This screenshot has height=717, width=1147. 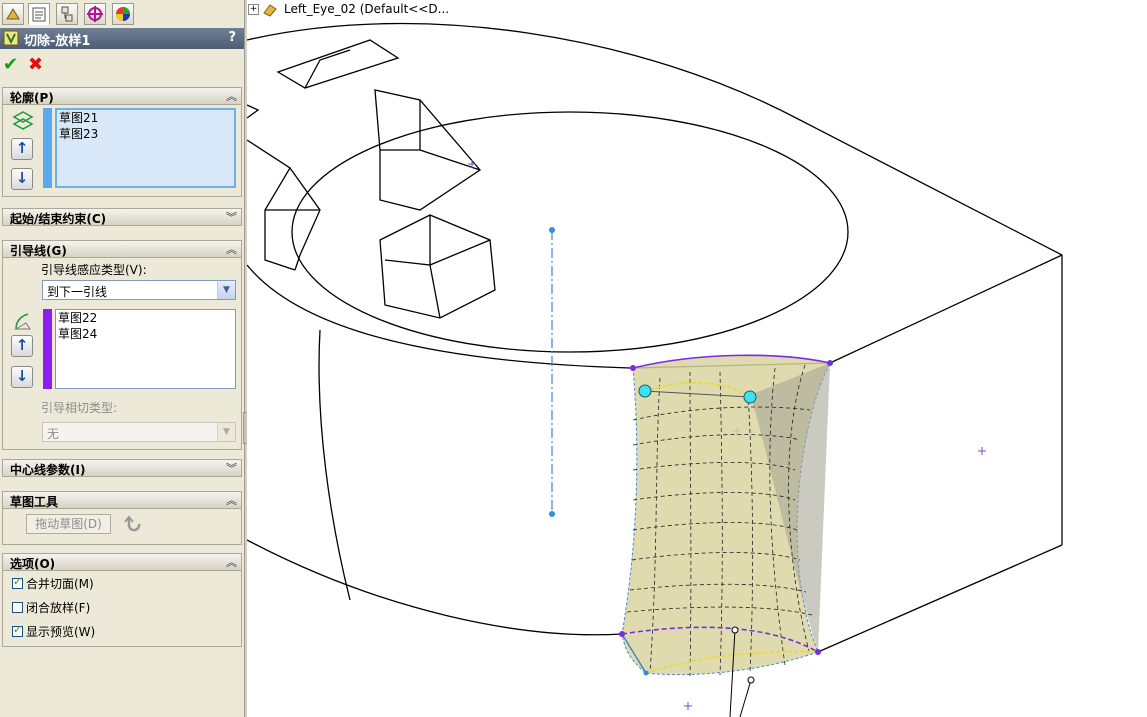 What do you see at coordinates (145, 134) in the screenshot?
I see `list-item: 草图23` at bounding box center [145, 134].